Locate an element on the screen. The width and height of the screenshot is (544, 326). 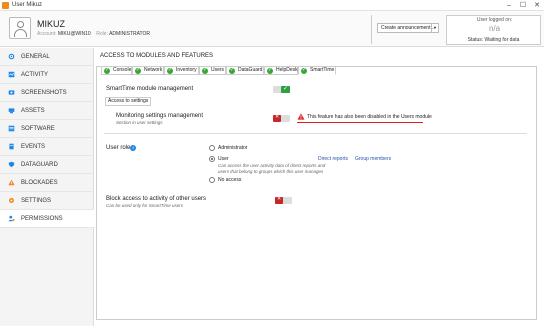
chevron-down-icon: ▼ is located at coordinates (434, 28).